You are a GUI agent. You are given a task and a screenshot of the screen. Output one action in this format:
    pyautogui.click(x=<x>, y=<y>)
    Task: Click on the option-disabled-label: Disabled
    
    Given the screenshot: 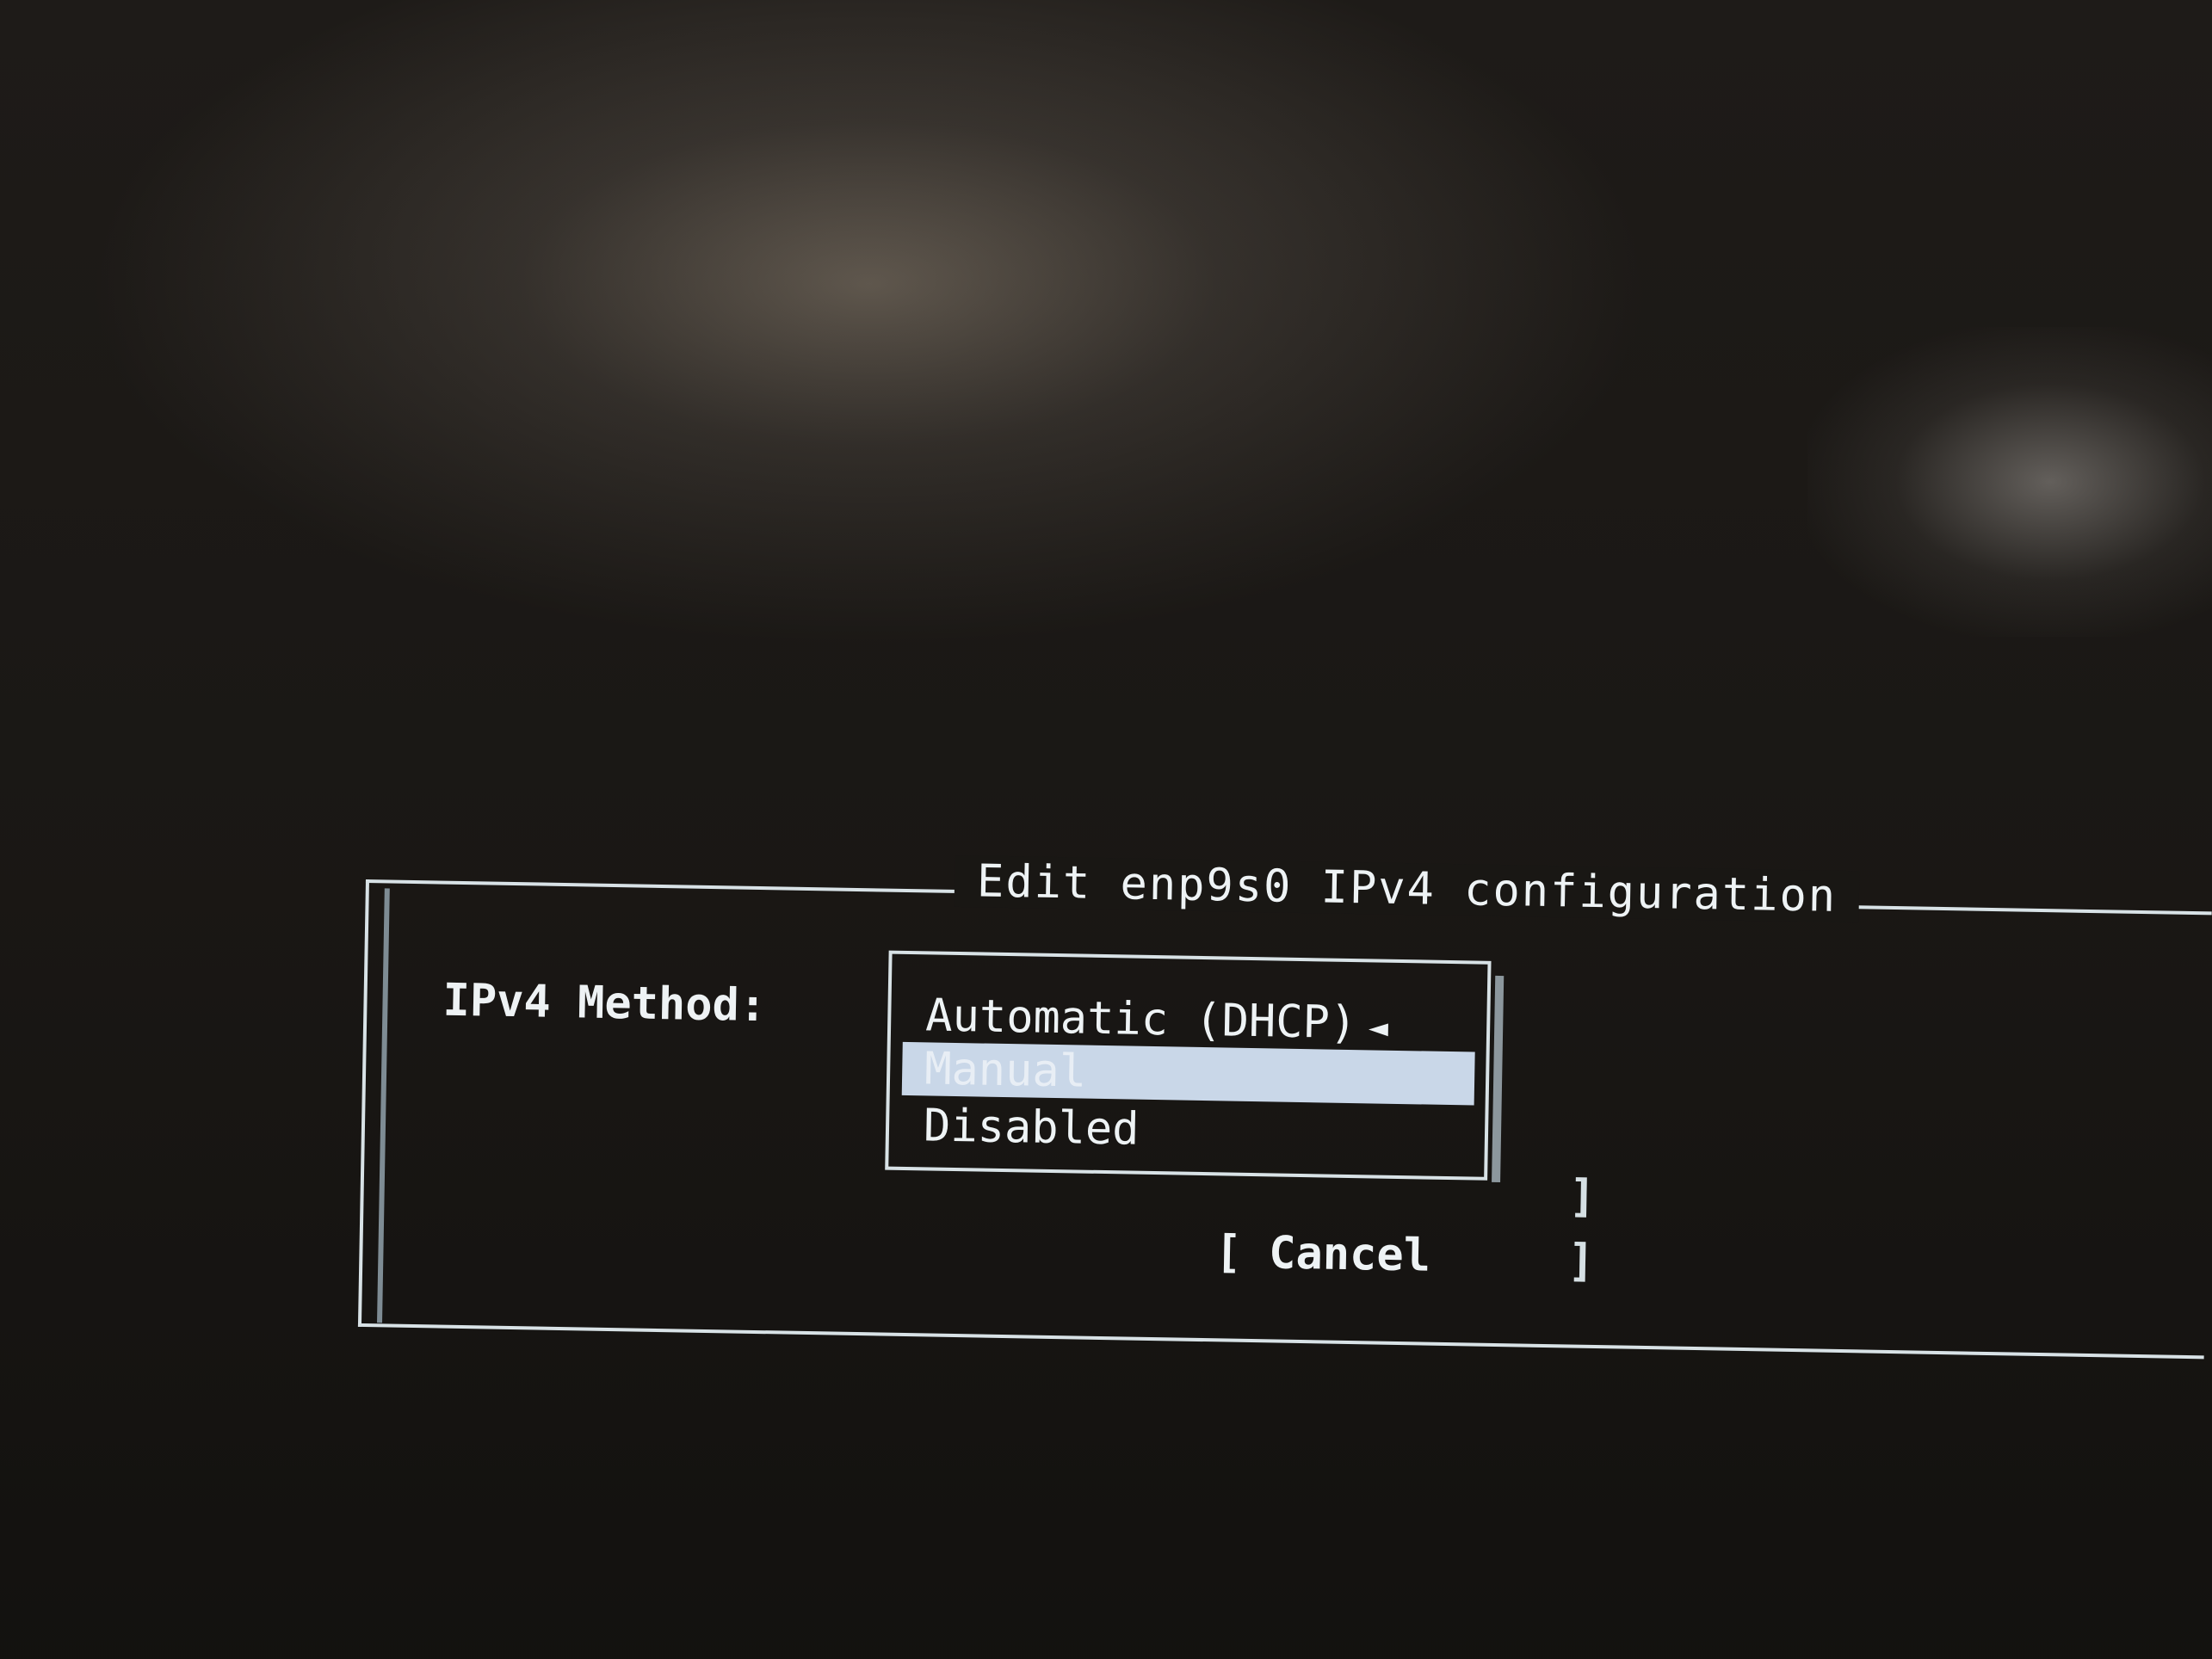 What is the action you would take?
    pyautogui.click(x=1032, y=1128)
    